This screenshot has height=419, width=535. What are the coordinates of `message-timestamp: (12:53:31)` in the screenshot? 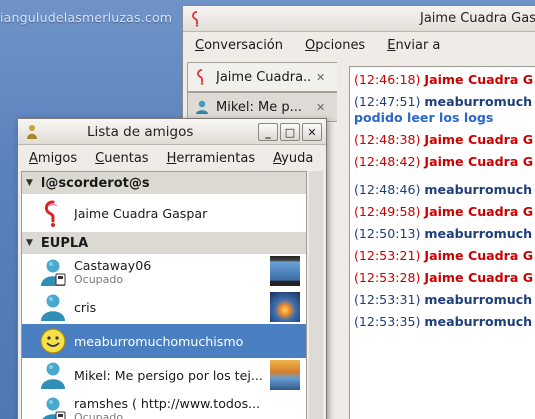 It's located at (389, 299).